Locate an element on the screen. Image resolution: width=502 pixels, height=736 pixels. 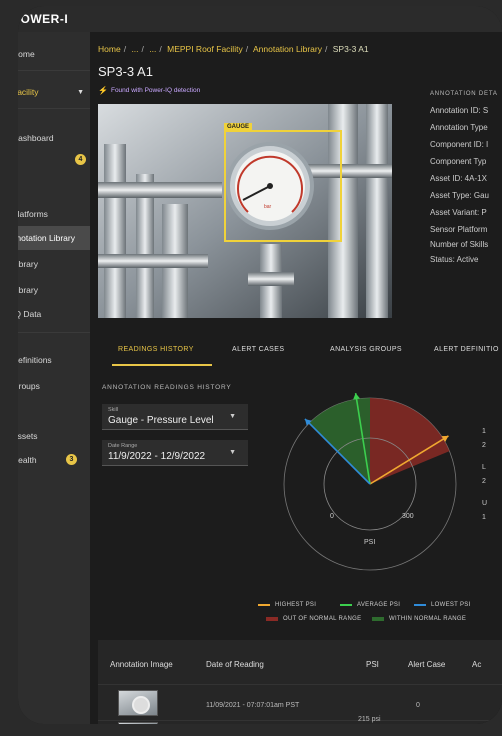
out-of-normal-range-sector is located at coordinates (410, 441).